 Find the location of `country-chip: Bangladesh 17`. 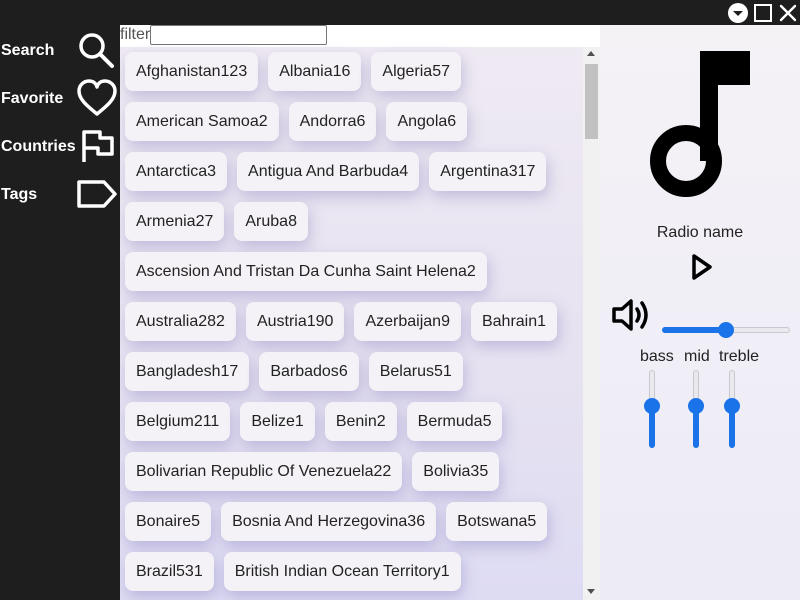

country-chip: Bangladesh 17 is located at coordinates (187, 371).